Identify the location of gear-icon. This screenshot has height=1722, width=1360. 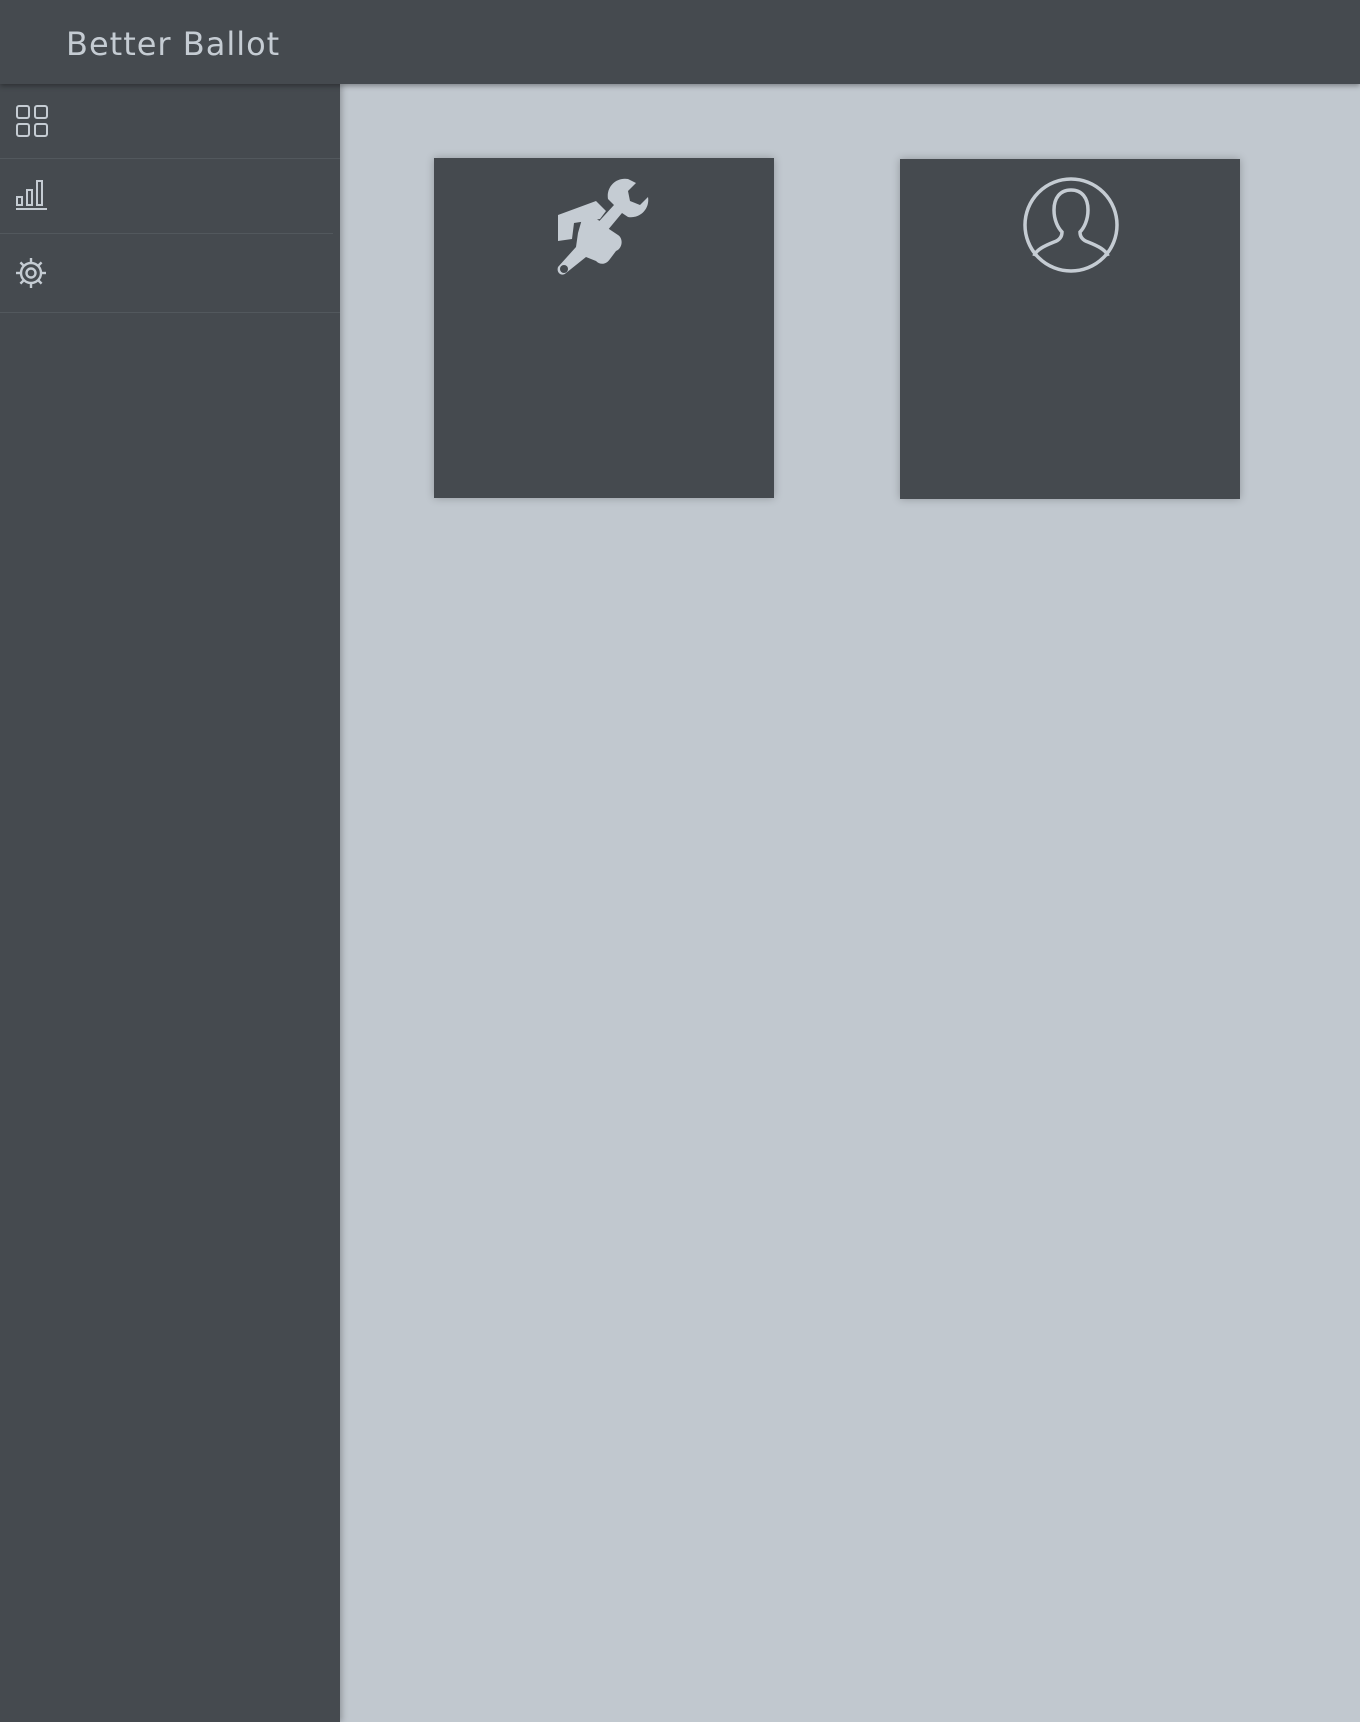
(31, 275).